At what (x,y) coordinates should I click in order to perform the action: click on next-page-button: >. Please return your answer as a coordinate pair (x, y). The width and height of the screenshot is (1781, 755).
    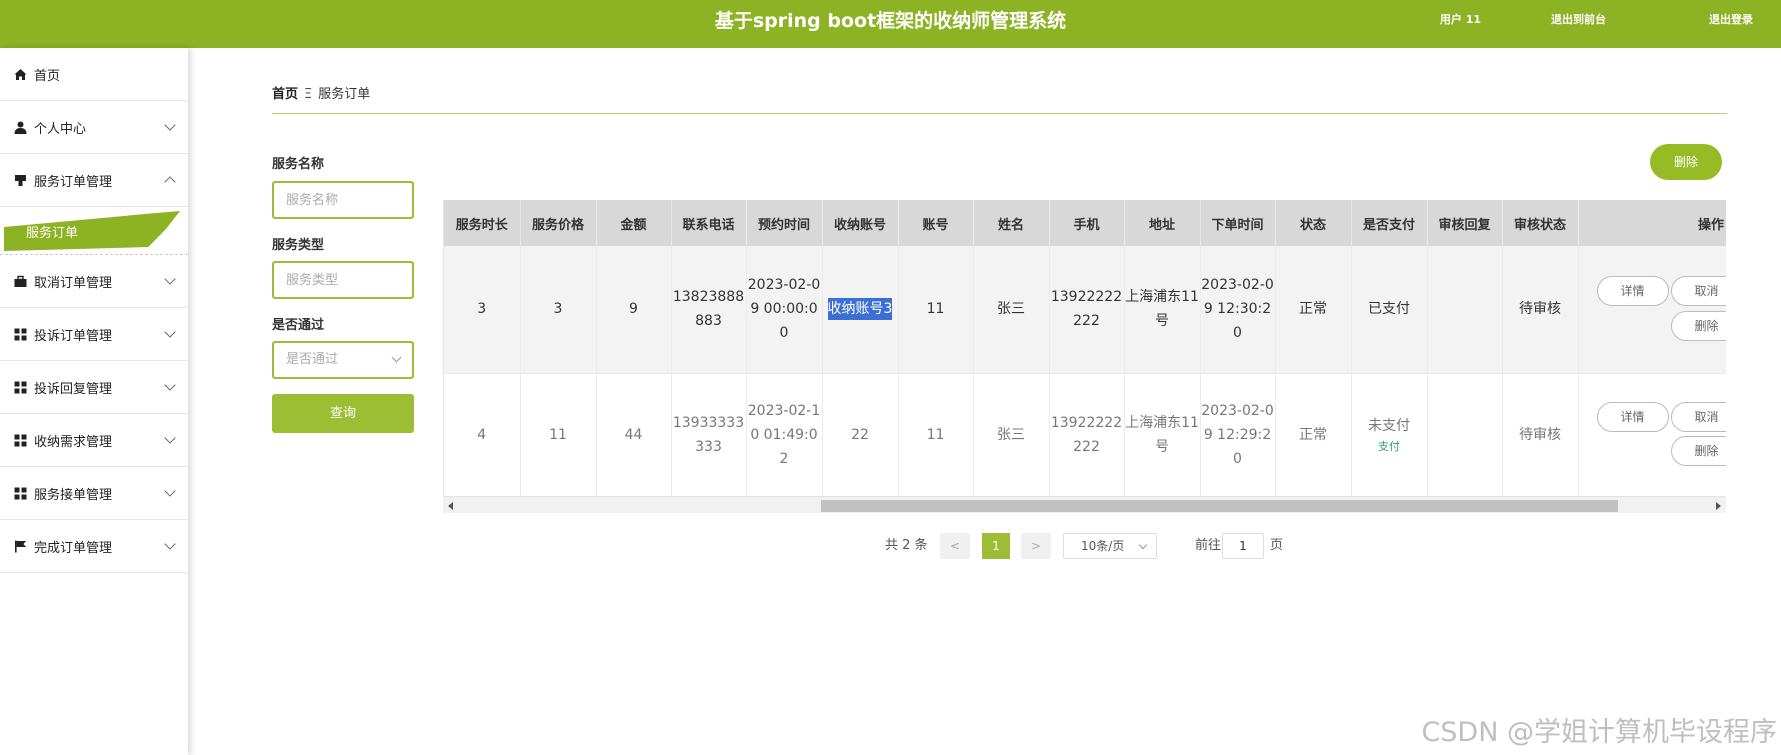
    Looking at the image, I should click on (1036, 546).